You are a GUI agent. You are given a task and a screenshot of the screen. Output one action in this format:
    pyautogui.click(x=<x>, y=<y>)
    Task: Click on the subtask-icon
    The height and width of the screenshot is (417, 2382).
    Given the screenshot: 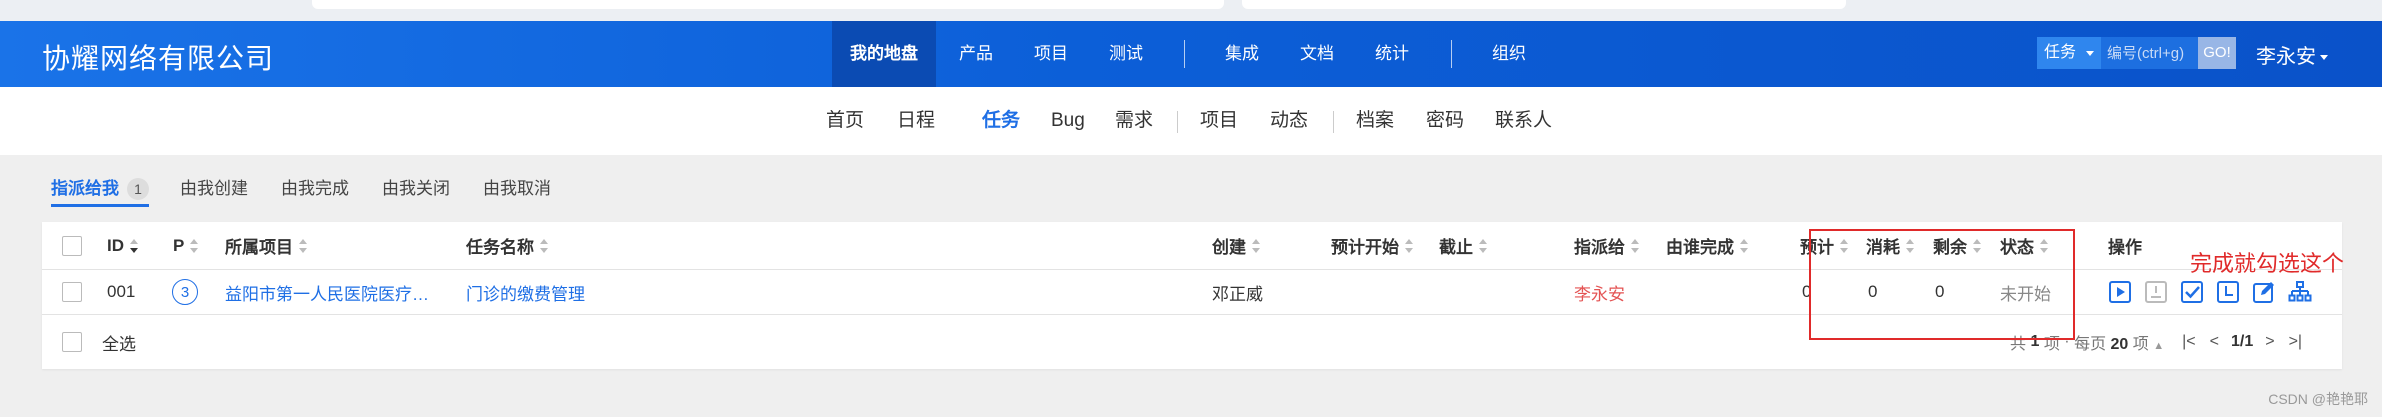 What is the action you would take?
    pyautogui.click(x=2300, y=292)
    